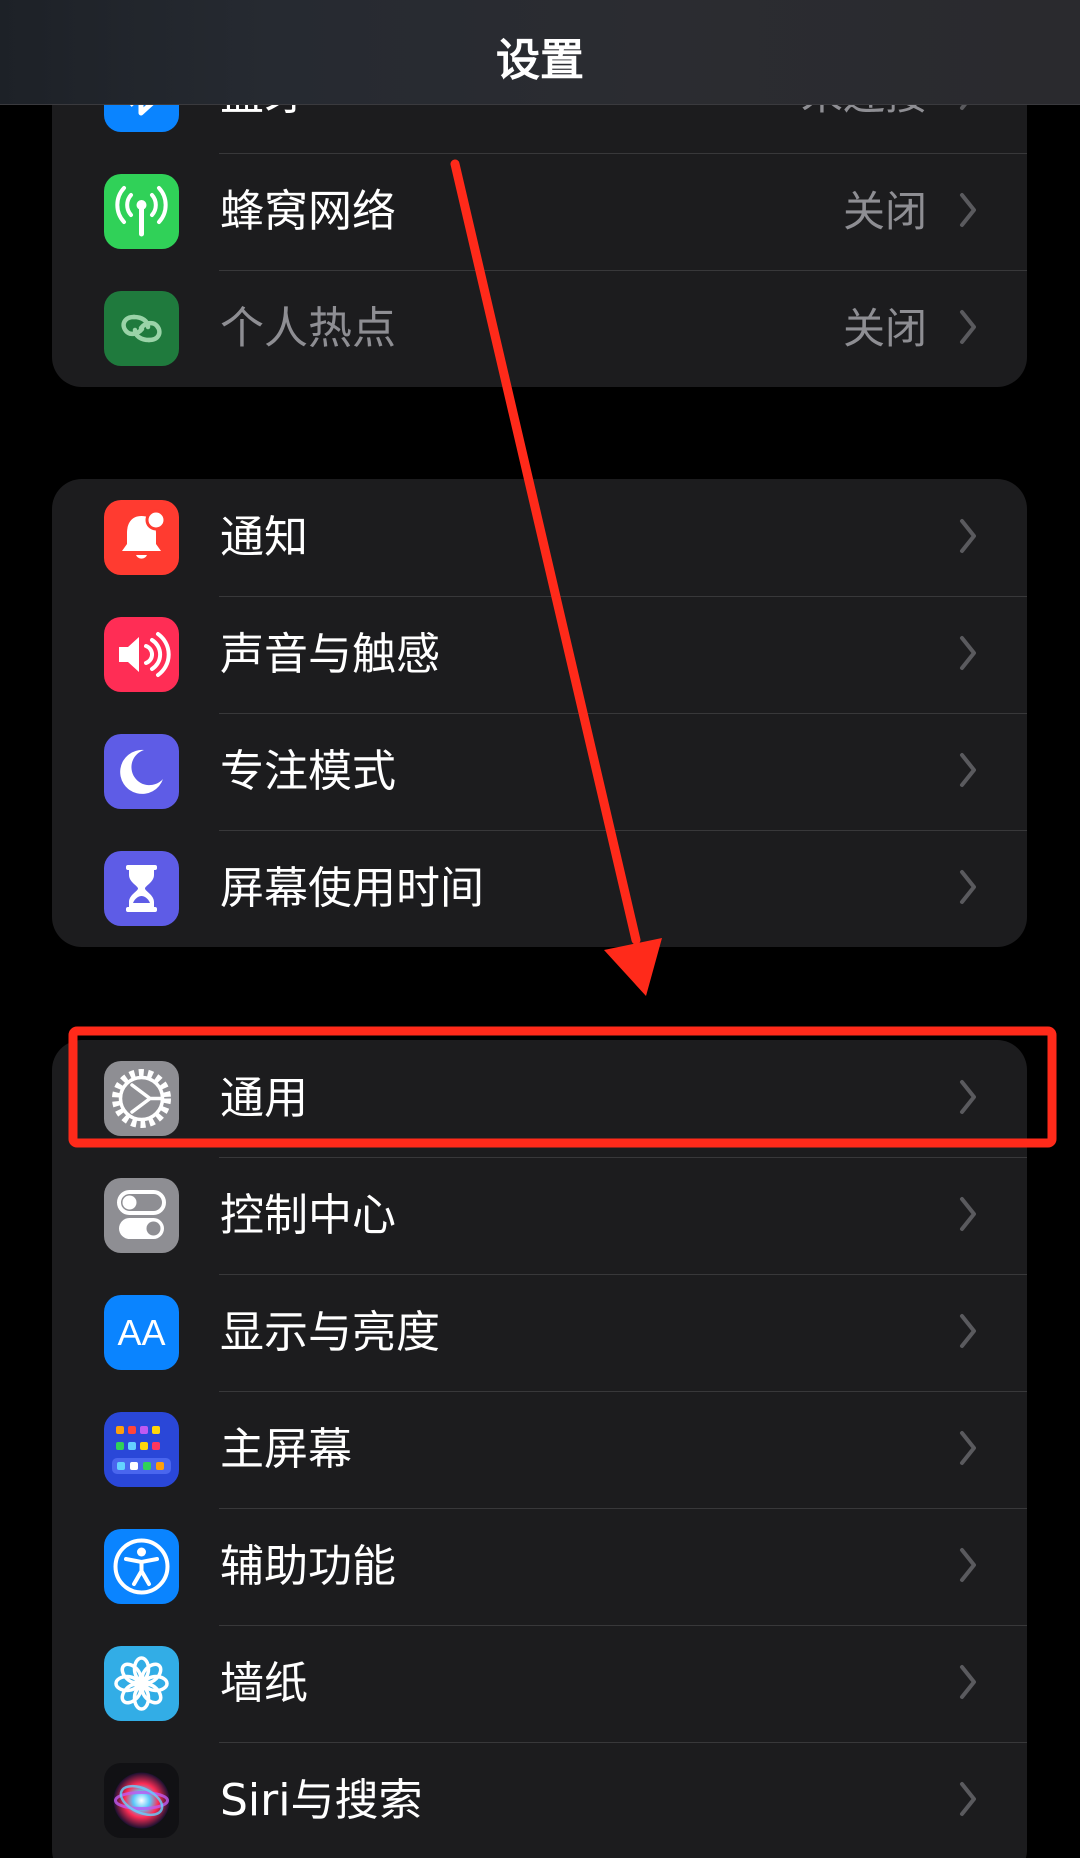 This screenshot has height=1858, width=1080. I want to click on settings-row-home-screen: 主屏幕, so click(539, 1449).